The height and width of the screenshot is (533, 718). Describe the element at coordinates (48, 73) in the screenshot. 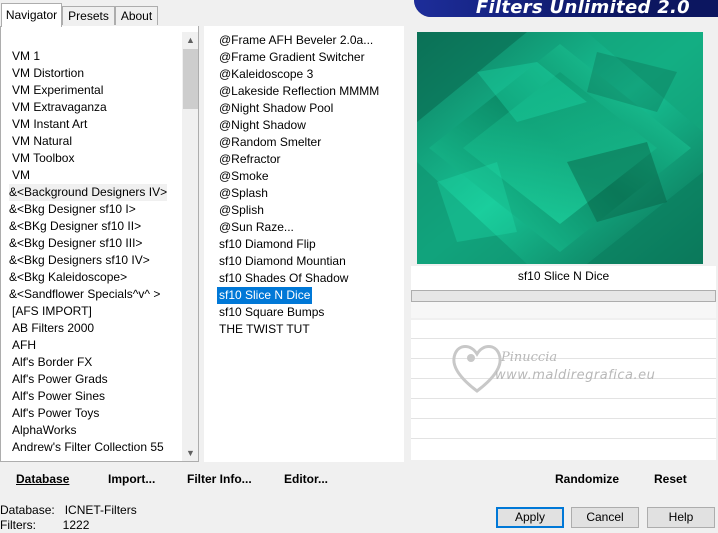

I see `category-item: VM Distortion` at that location.